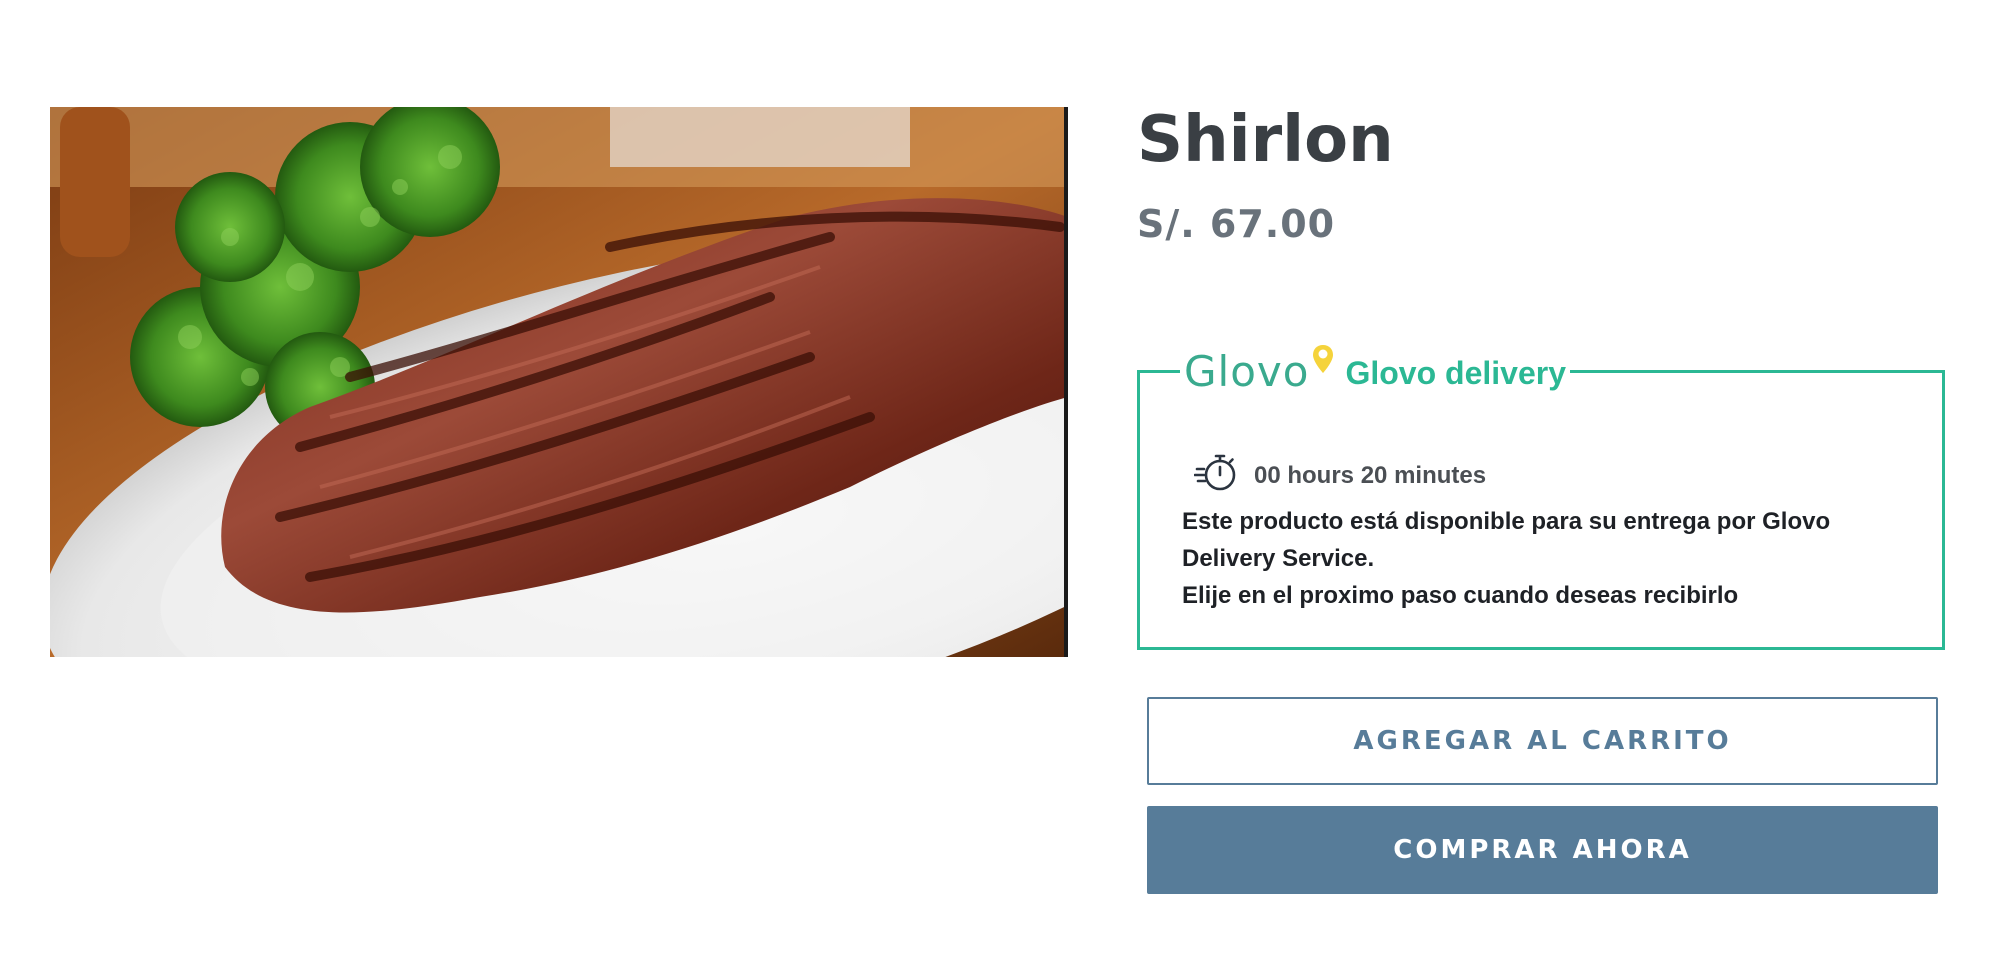 The width and height of the screenshot is (2012, 978). Describe the element at coordinates (1265, 140) in the screenshot. I see `product-title: Shirlon` at that location.